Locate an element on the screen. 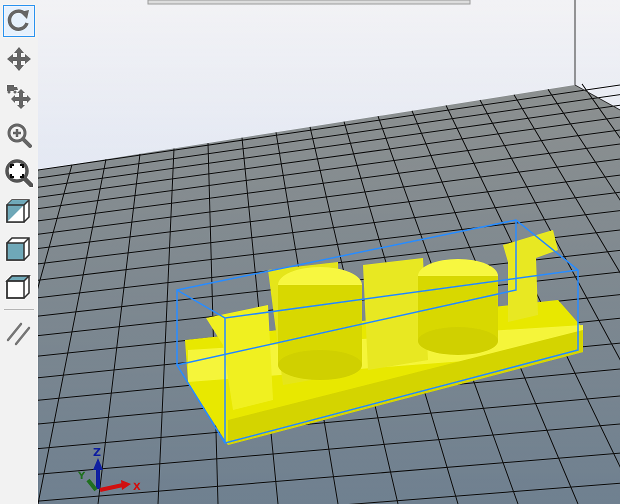  axis-gizmo-drawing is located at coordinates (108, 475).